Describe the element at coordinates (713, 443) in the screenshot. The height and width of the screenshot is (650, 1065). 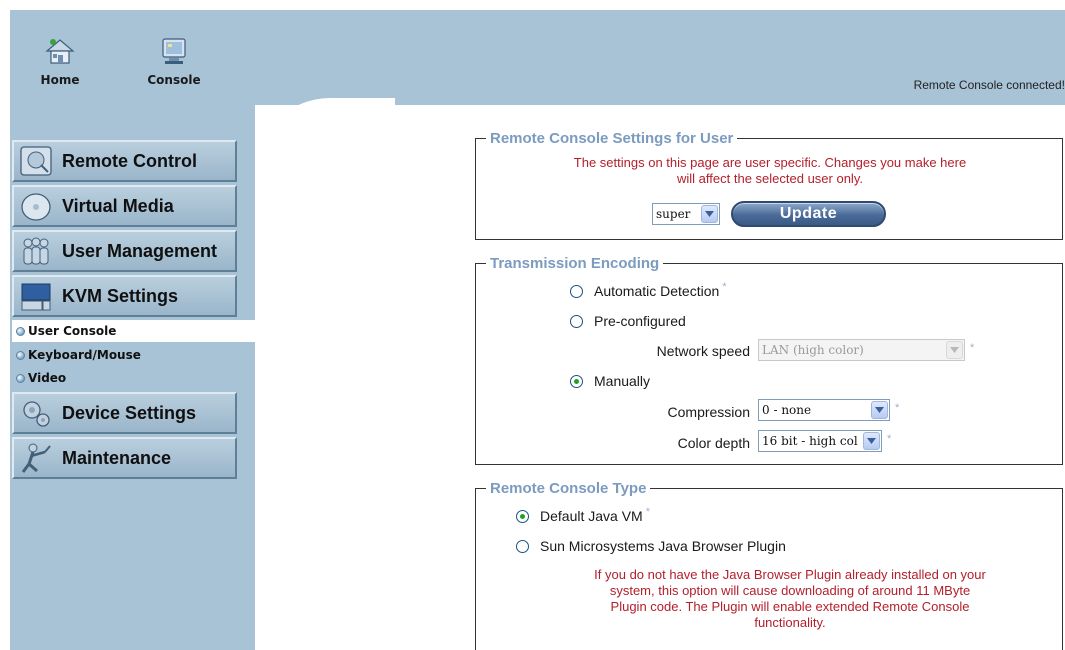
I see `color-depth-label: Color depth` at that location.